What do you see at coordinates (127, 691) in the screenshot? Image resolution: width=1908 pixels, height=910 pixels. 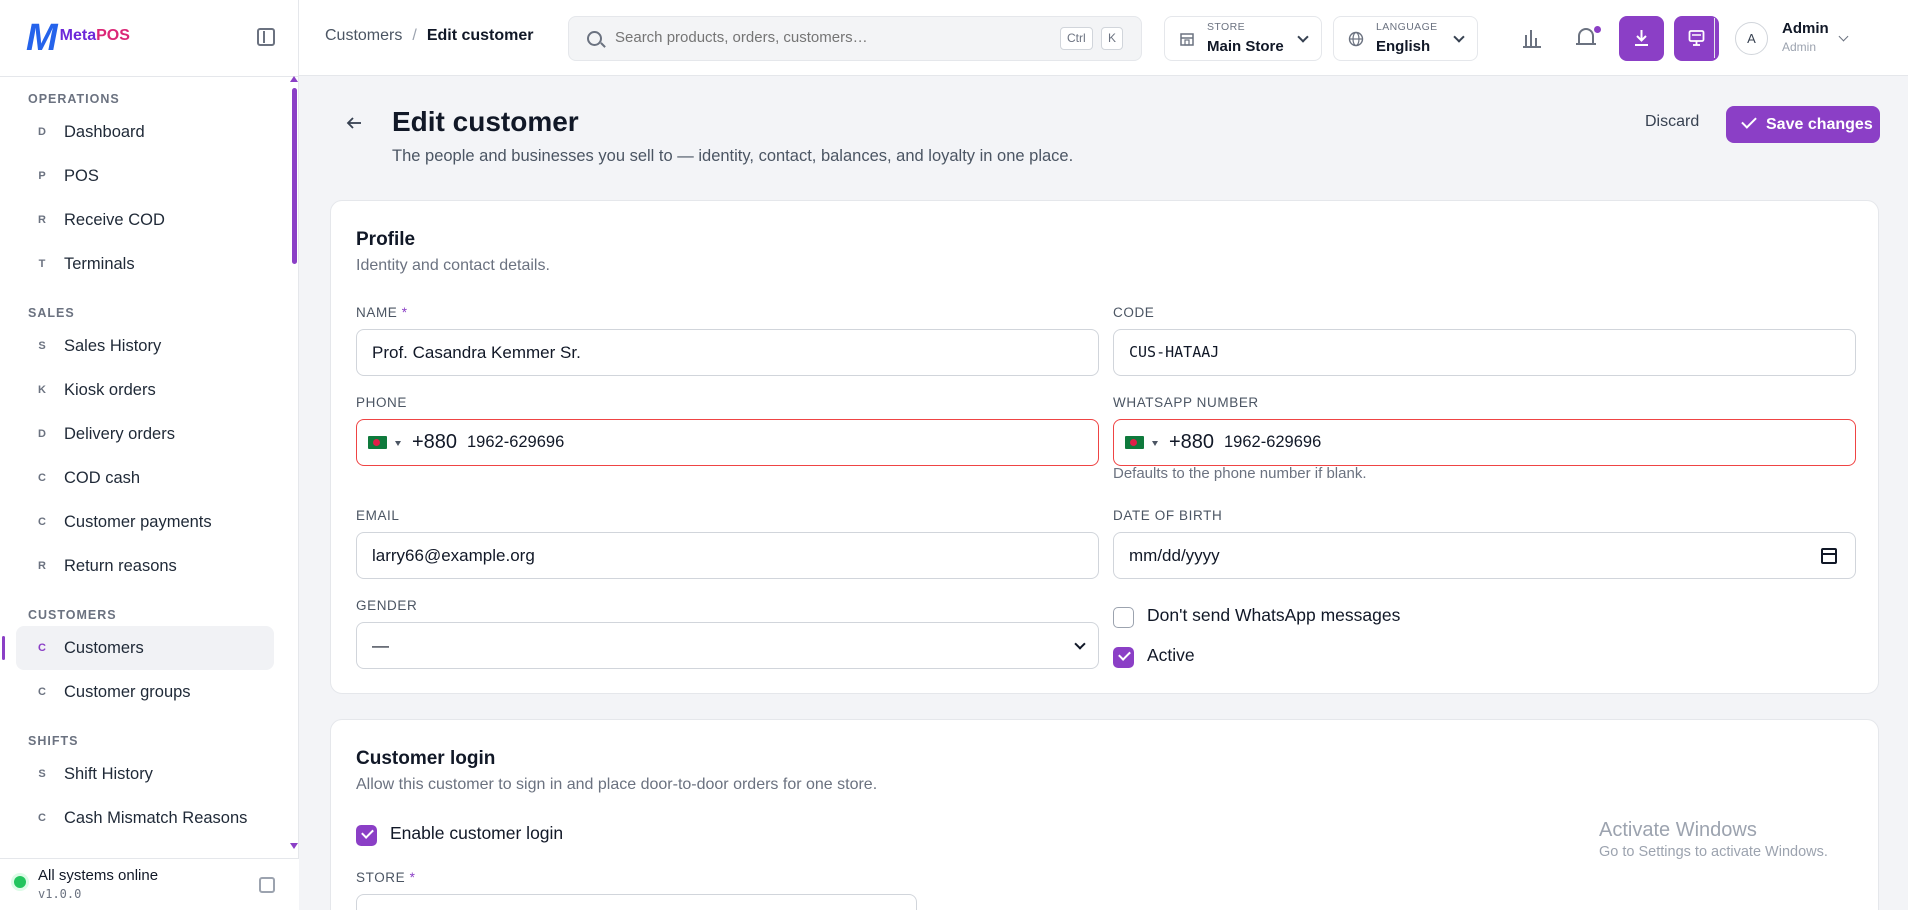 I see `nav-label: Customer groups` at bounding box center [127, 691].